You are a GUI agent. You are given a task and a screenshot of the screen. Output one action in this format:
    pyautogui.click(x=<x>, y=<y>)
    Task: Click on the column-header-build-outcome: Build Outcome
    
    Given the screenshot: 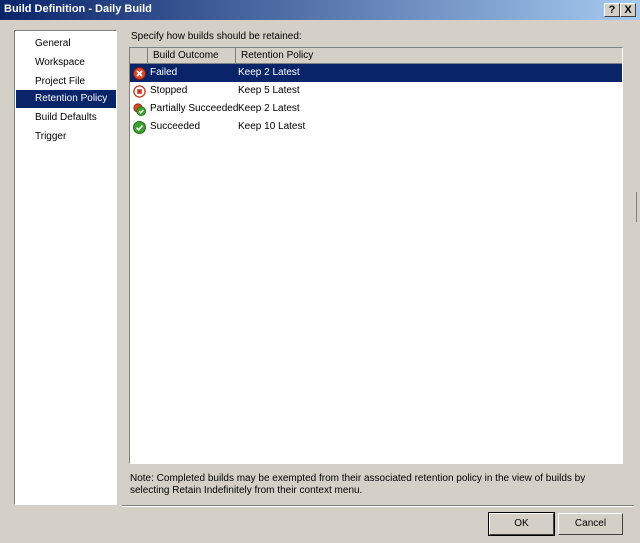 What is the action you would take?
    pyautogui.click(x=192, y=56)
    